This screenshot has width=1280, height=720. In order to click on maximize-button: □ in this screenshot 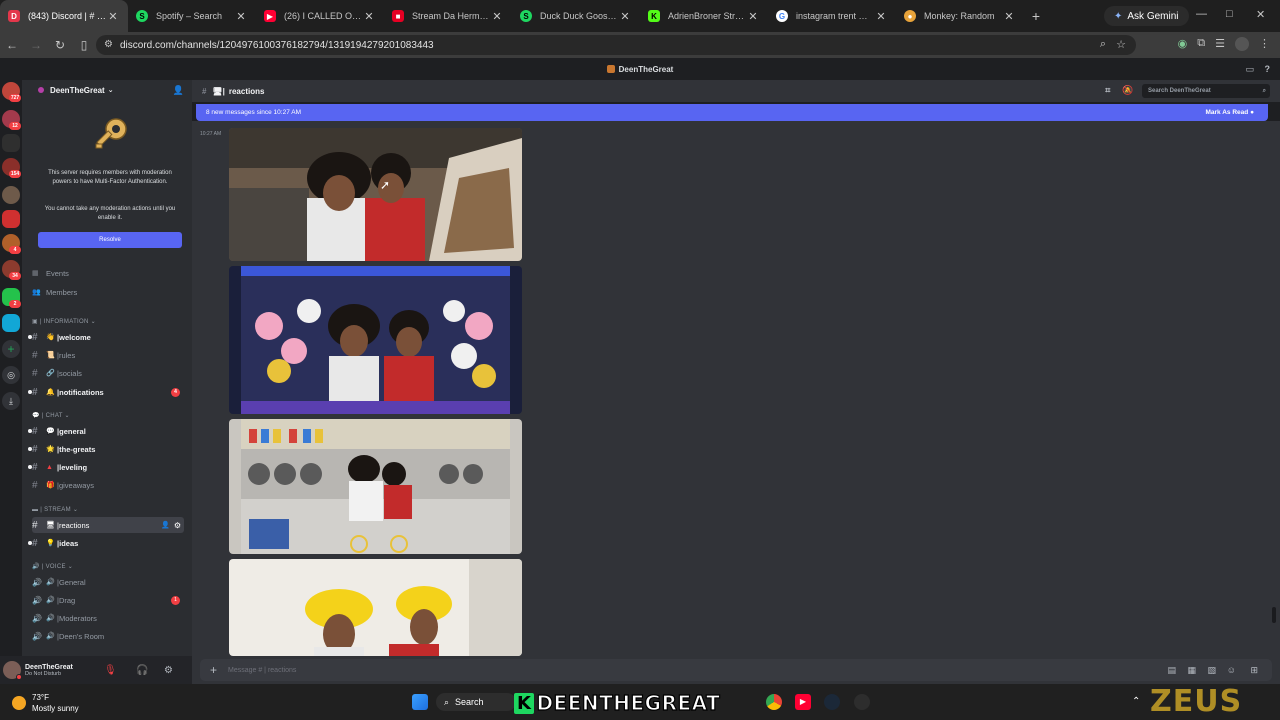, I will do `click(1229, 14)`.